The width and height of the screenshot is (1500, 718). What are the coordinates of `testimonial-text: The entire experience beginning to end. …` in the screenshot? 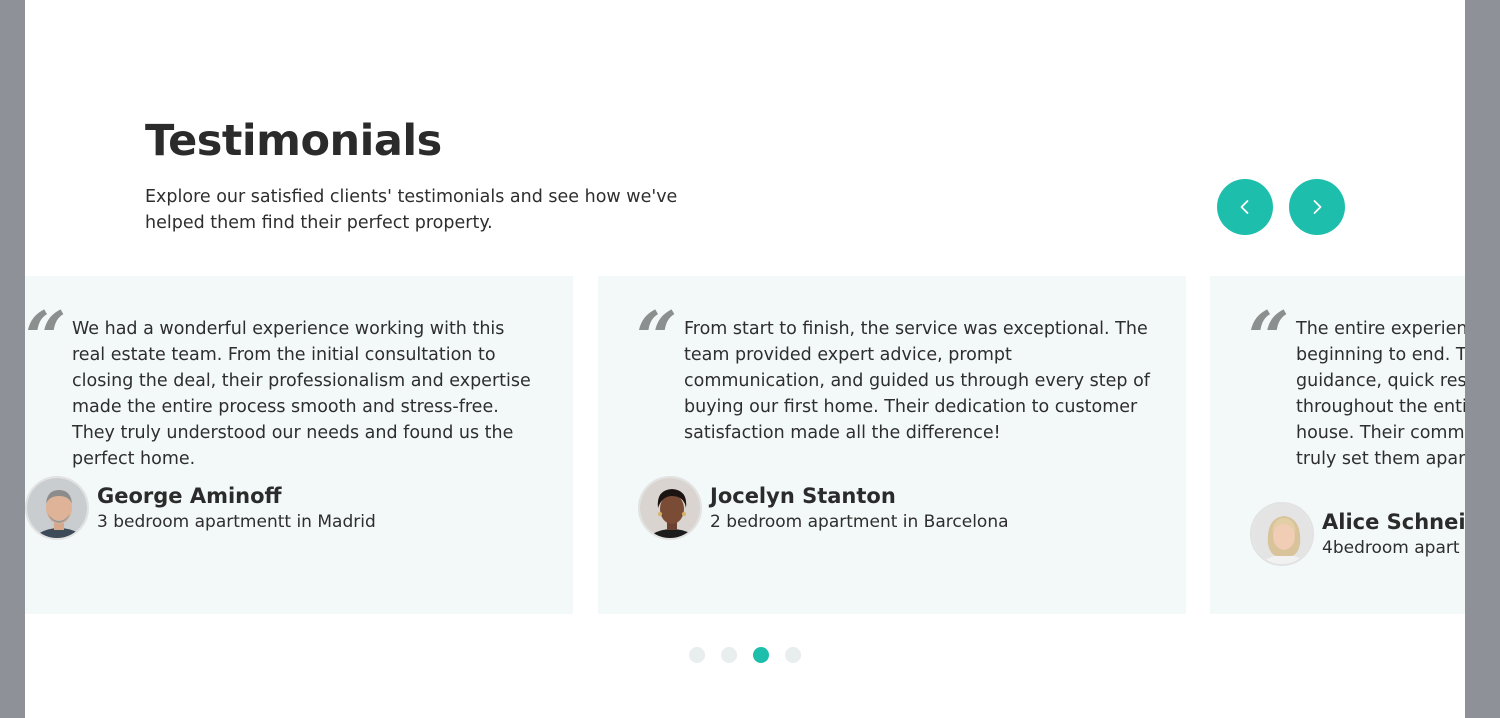 It's located at (1380, 394).